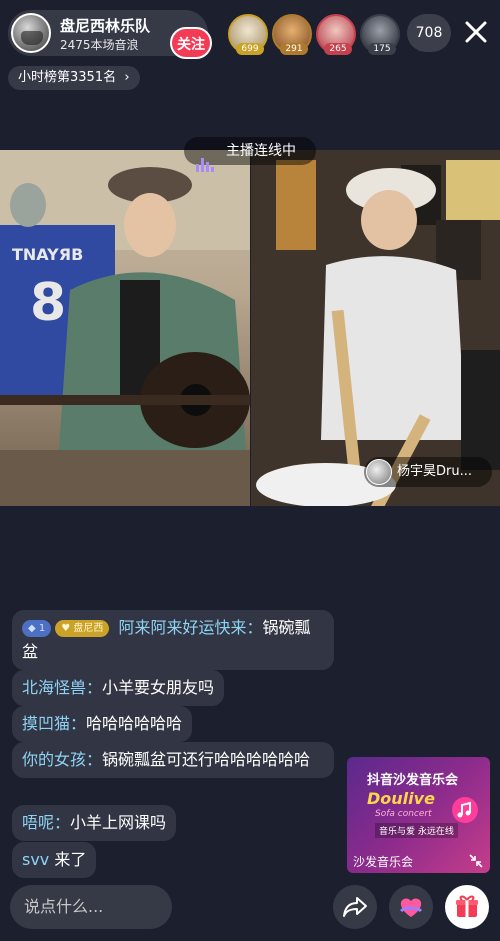  Describe the element at coordinates (382, 49) in the screenshot. I see `viewer-badge: 175` at that location.